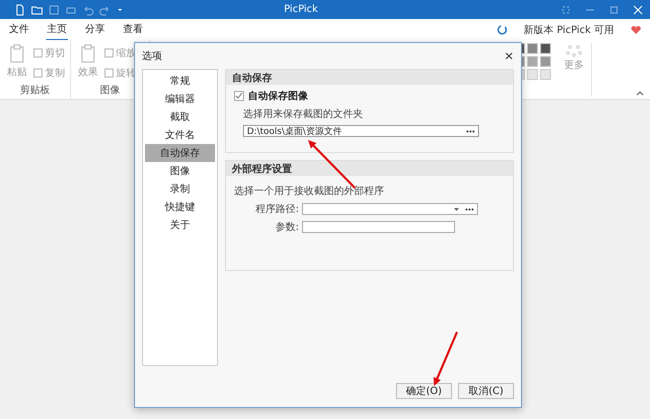 This screenshot has width=650, height=419. What do you see at coordinates (180, 81) in the screenshot?
I see `nav-item: 常规` at bounding box center [180, 81].